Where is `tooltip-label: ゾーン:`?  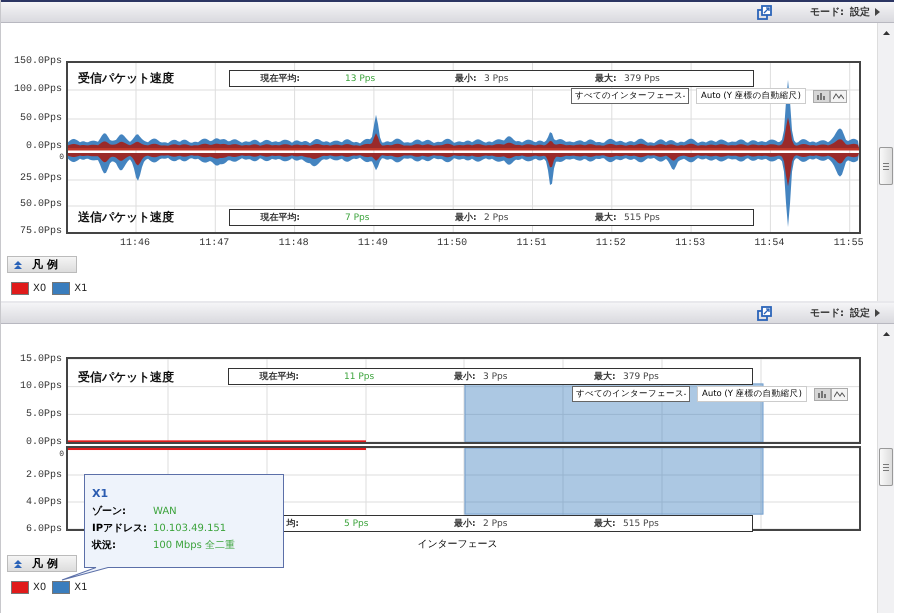
tooltip-label: ゾーン: is located at coordinates (109, 511).